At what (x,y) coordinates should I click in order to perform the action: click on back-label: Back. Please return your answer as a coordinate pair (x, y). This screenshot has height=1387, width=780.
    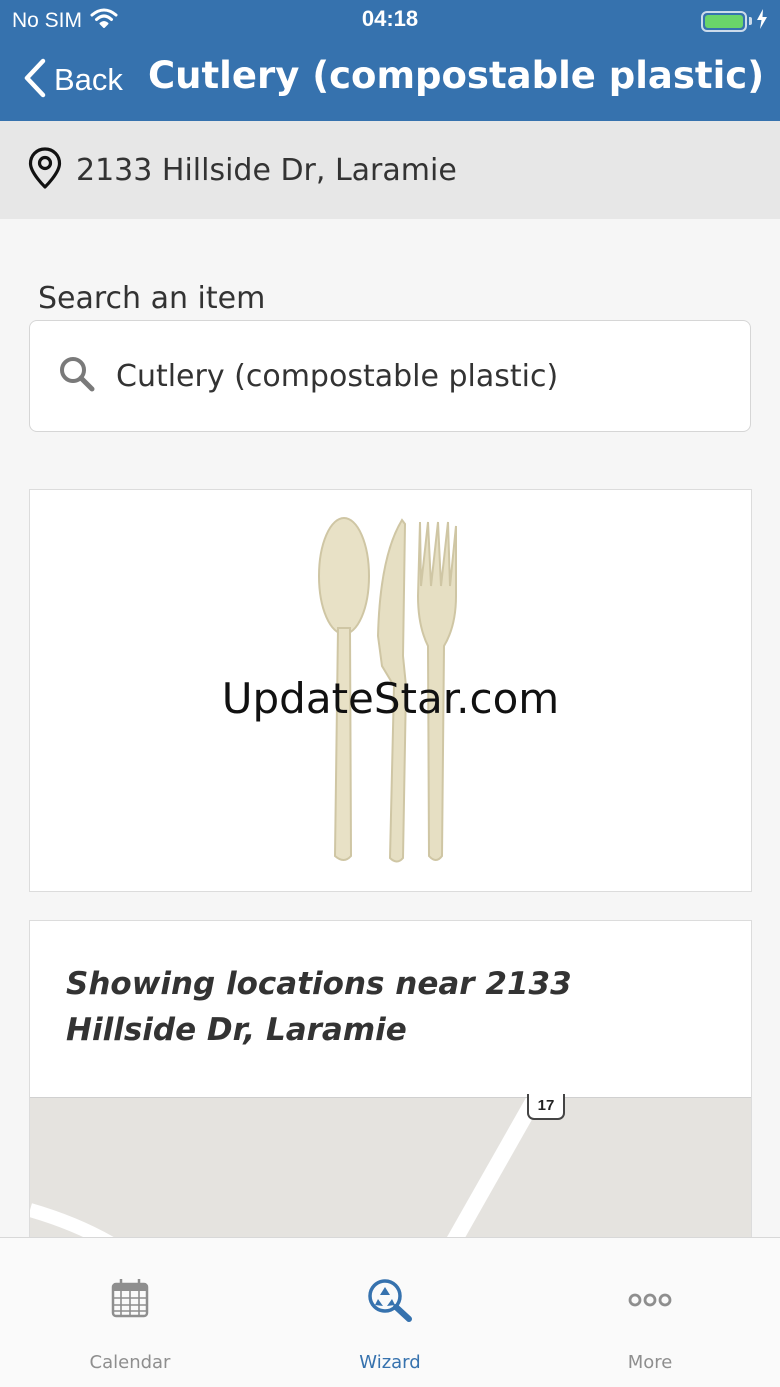
    Looking at the image, I should click on (88, 79).